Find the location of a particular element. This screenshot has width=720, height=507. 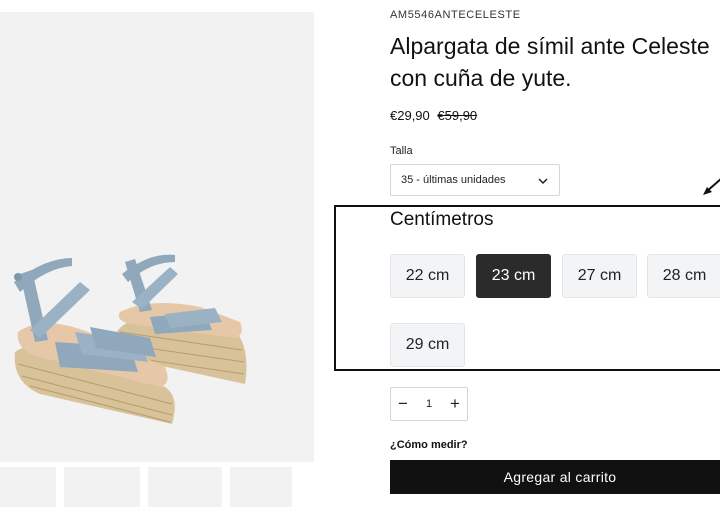

how-to-measure-link: ¿Cómo medir? is located at coordinates (429, 445).